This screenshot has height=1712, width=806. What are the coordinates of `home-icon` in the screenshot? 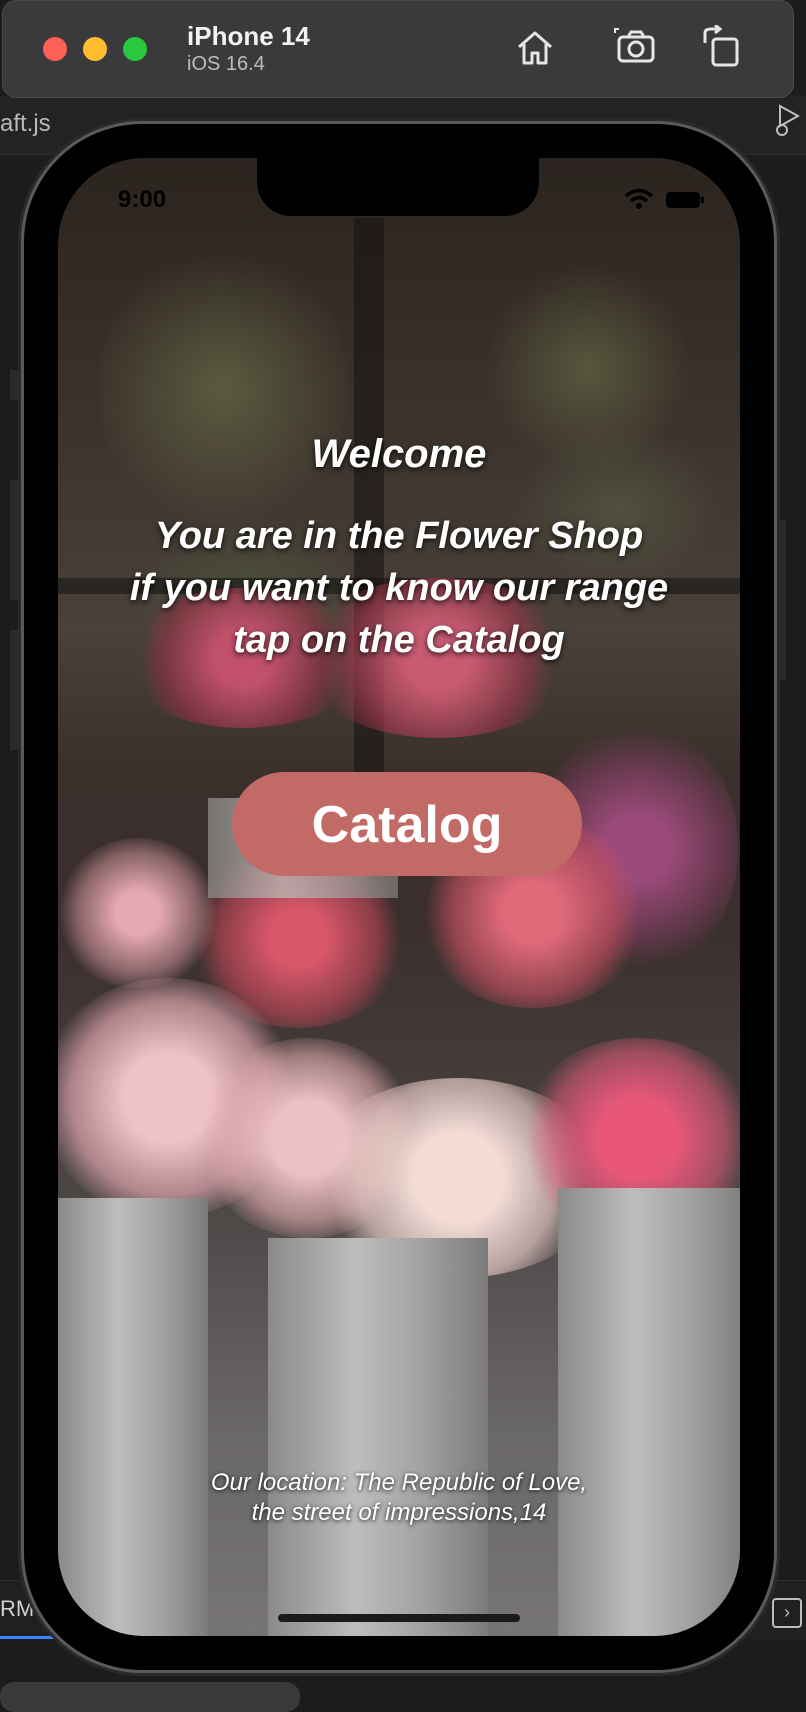 It's located at (535, 47).